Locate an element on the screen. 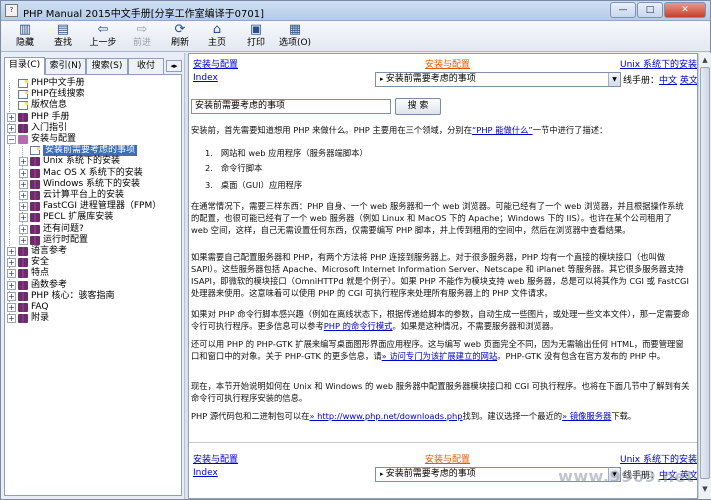 The width and height of the screenshot is (711, 500). printer-icon: ▣ is located at coordinates (256, 29).